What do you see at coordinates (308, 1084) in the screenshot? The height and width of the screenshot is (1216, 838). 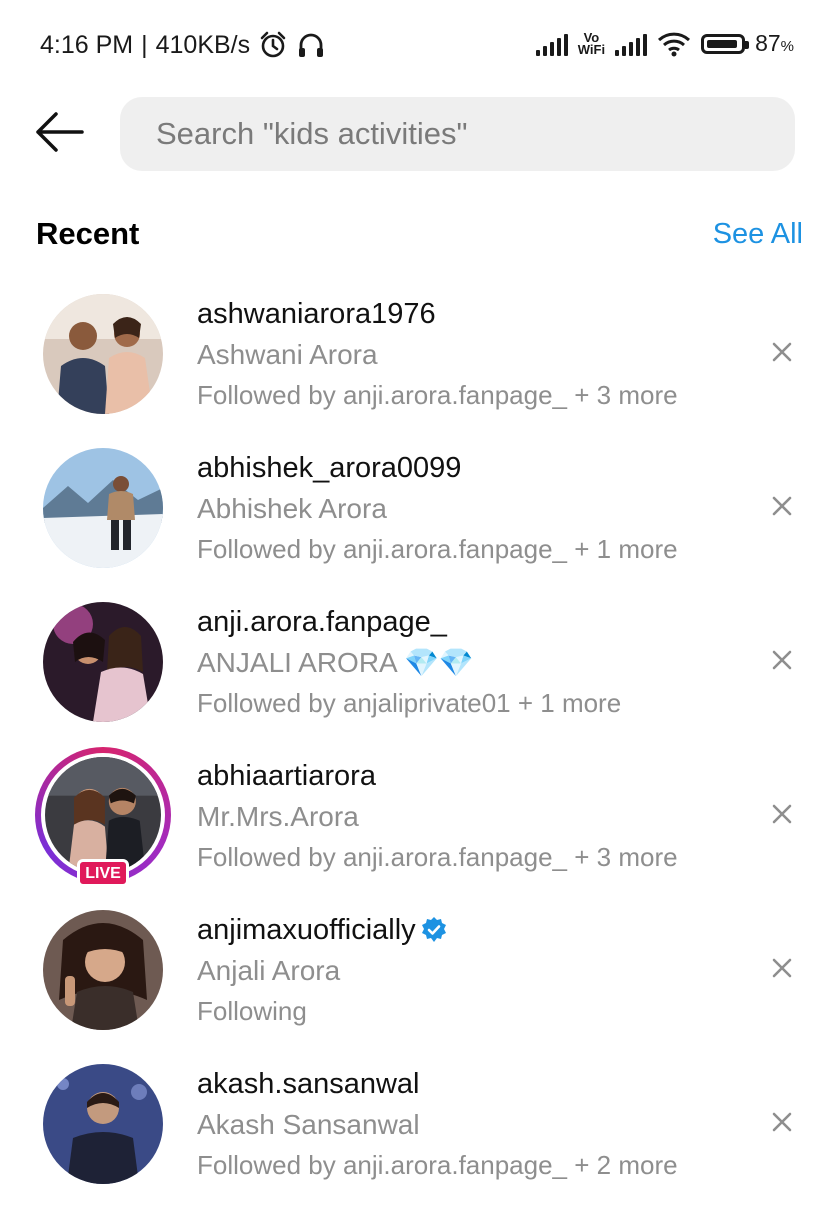 I see `username: akash.sansanwal` at bounding box center [308, 1084].